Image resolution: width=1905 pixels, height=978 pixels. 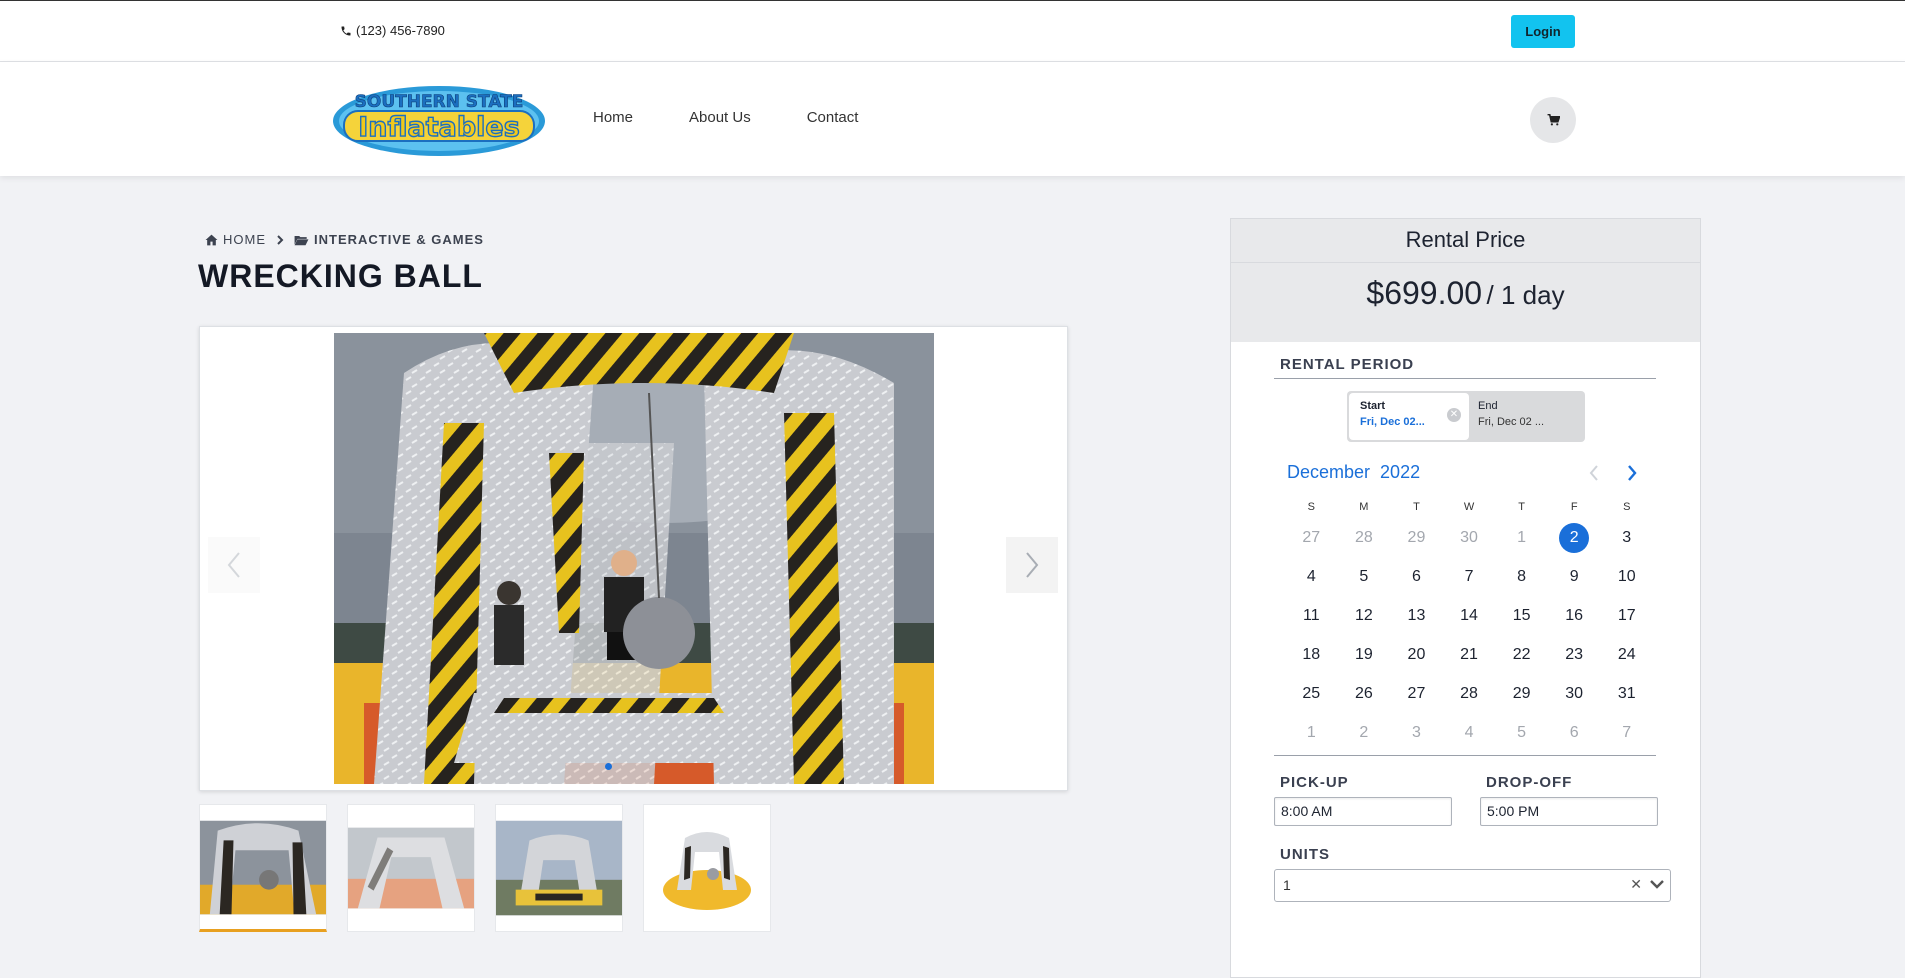 I want to click on calendar-day: 31, so click(x=1626, y=694).